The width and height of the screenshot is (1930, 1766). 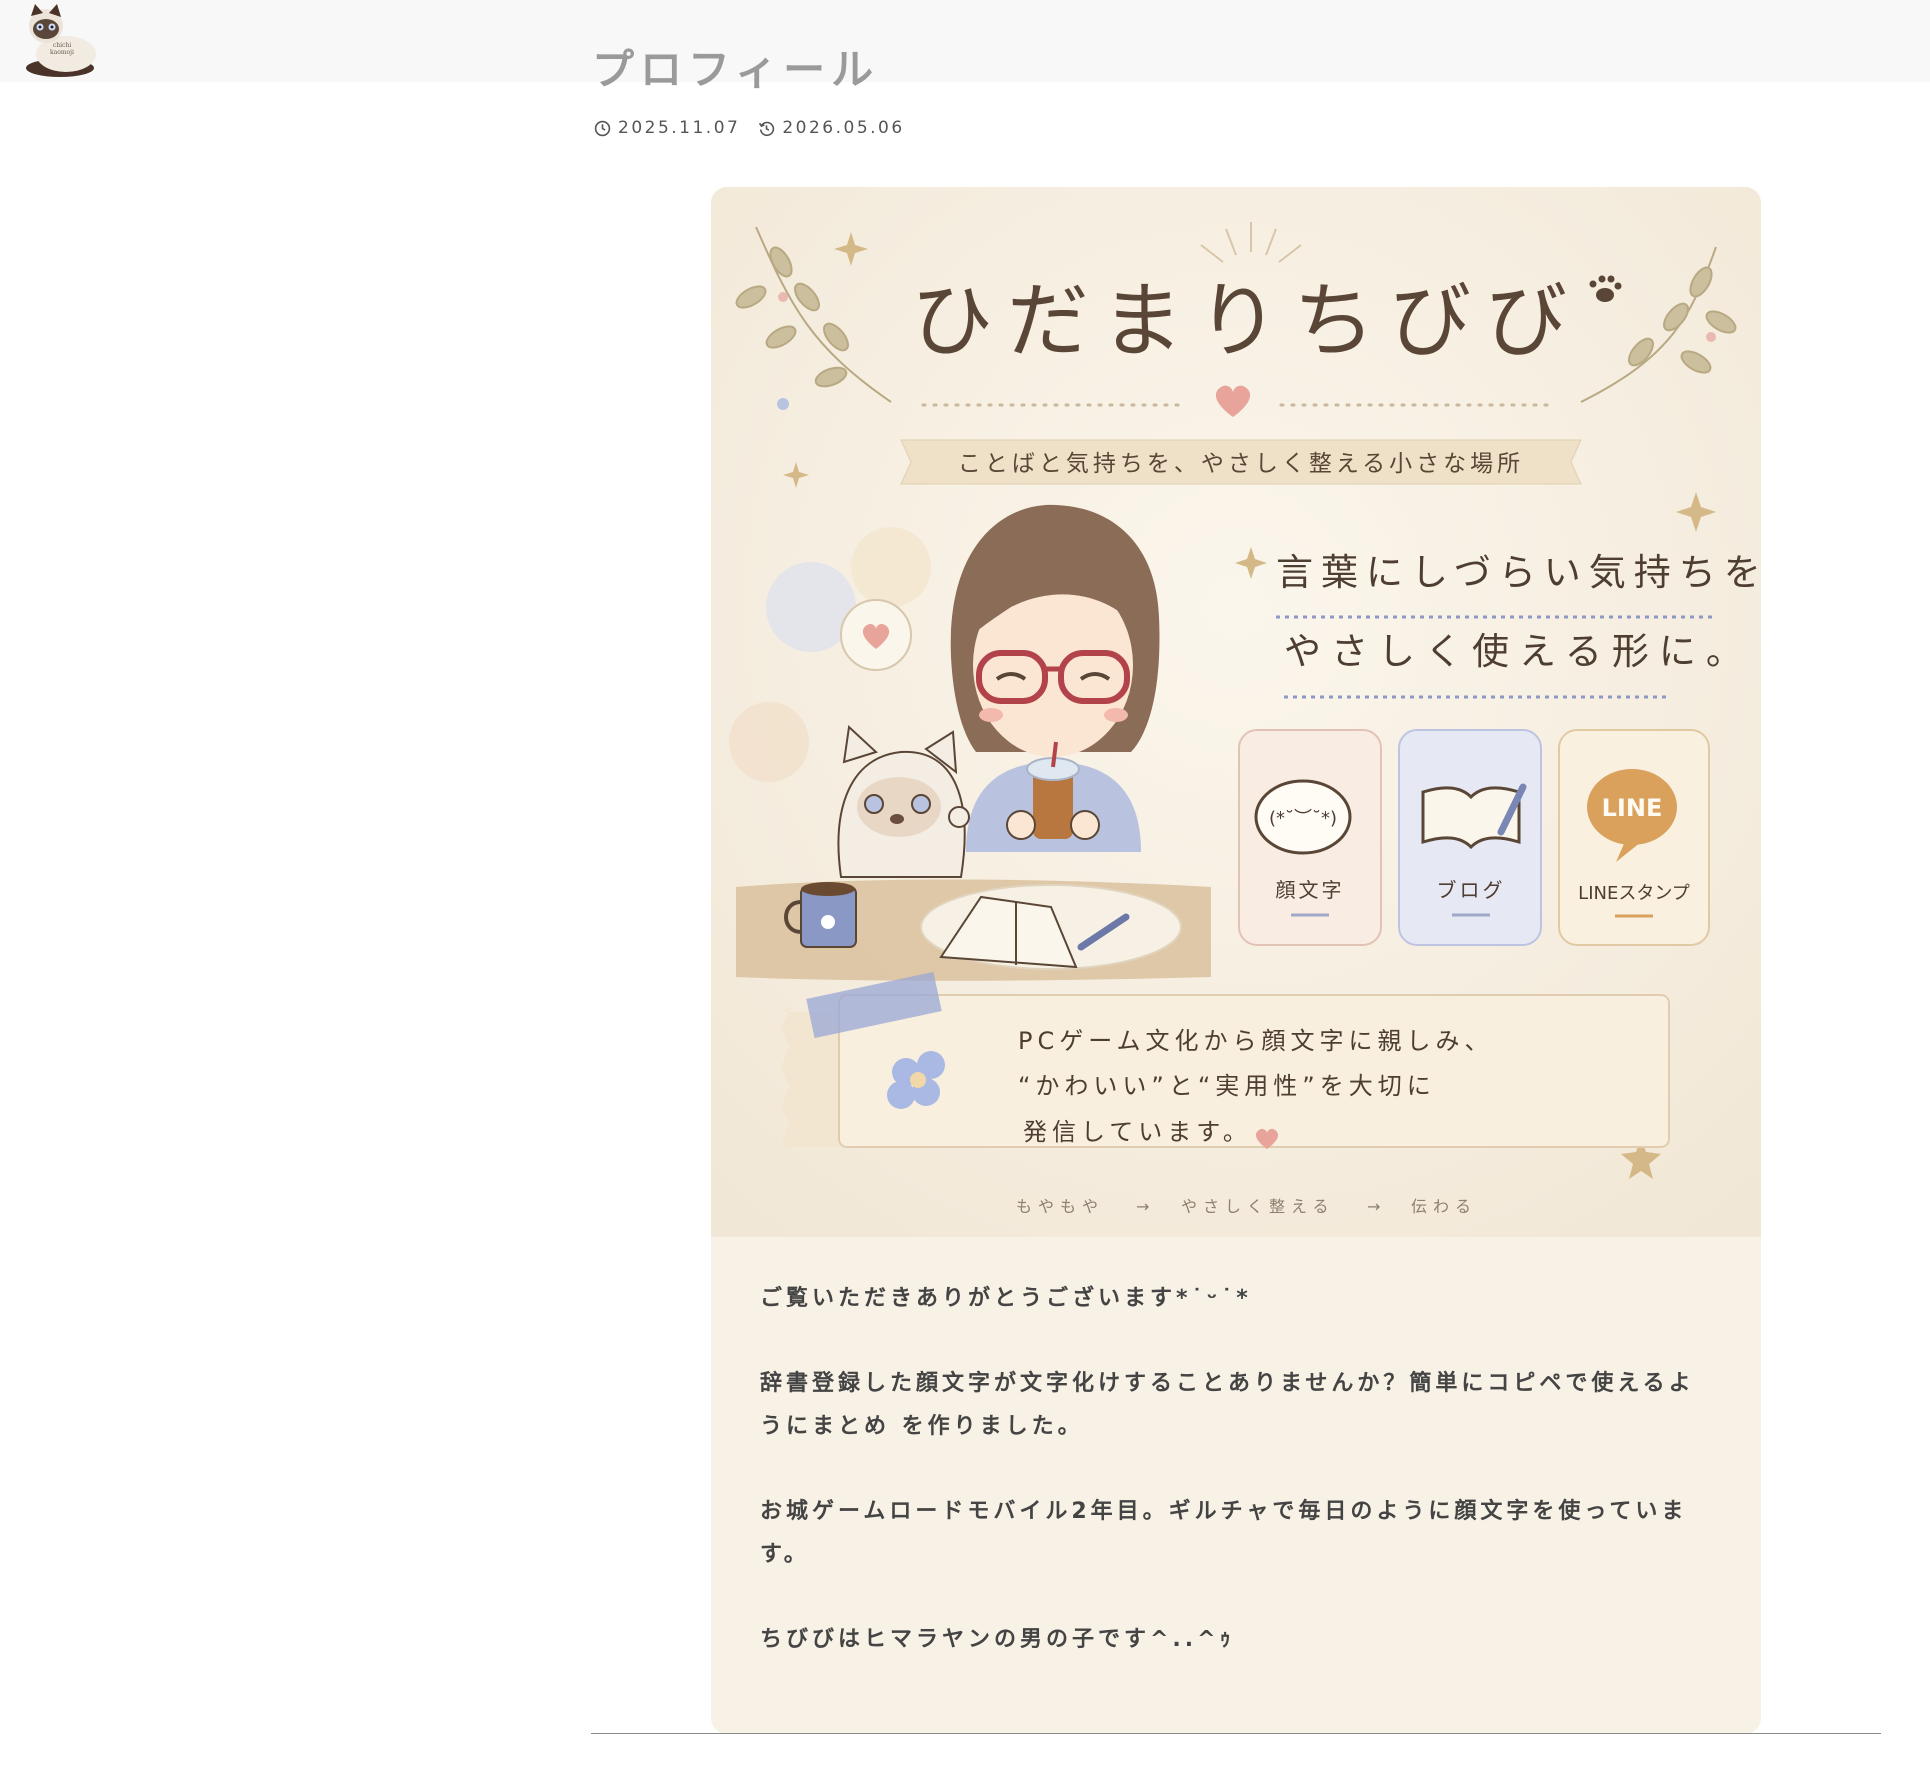 I want to click on site-logo: chichi kaomoji, so click(x=60, y=41).